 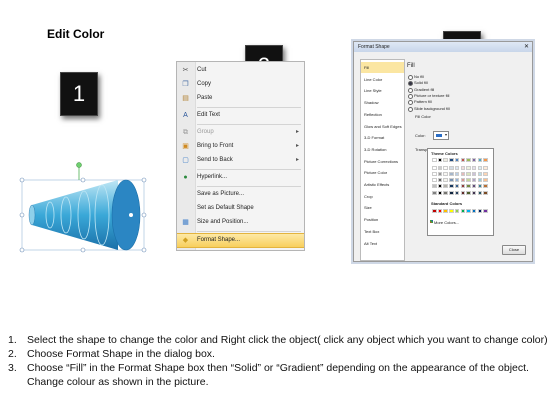 I want to click on nav-item-glow-and-soft-edges: Glow and Soft Edges, so click(x=382, y=126).